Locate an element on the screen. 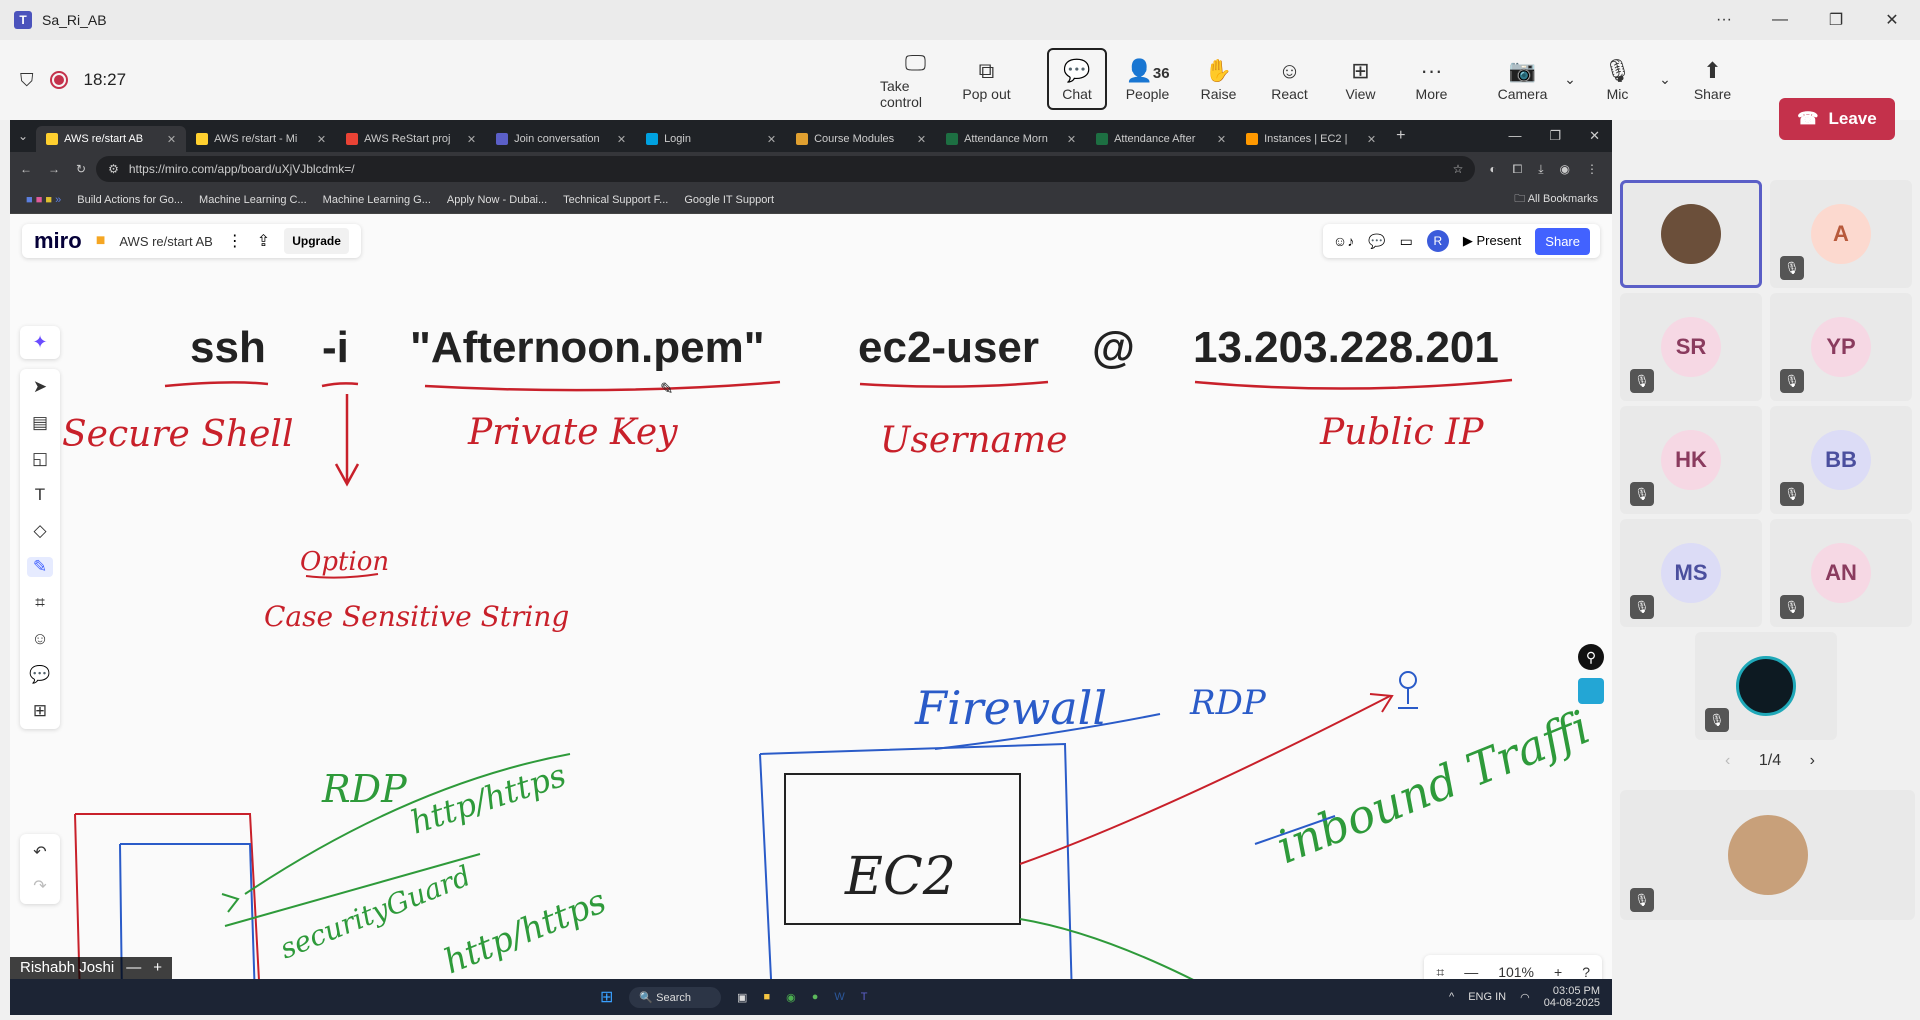 Image resolution: width=1920 pixels, height=1020 pixels. participant-tile: 🎙 is located at coordinates (1766, 686).